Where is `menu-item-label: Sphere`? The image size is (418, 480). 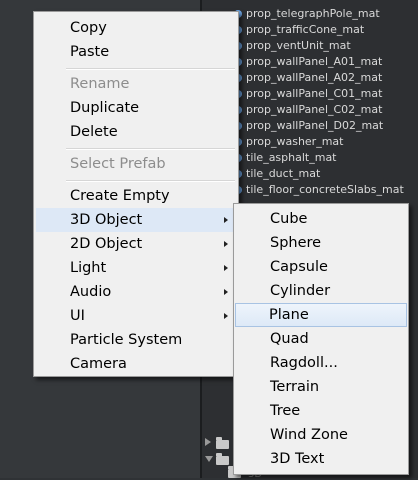
menu-item-label: Sphere is located at coordinates (296, 243).